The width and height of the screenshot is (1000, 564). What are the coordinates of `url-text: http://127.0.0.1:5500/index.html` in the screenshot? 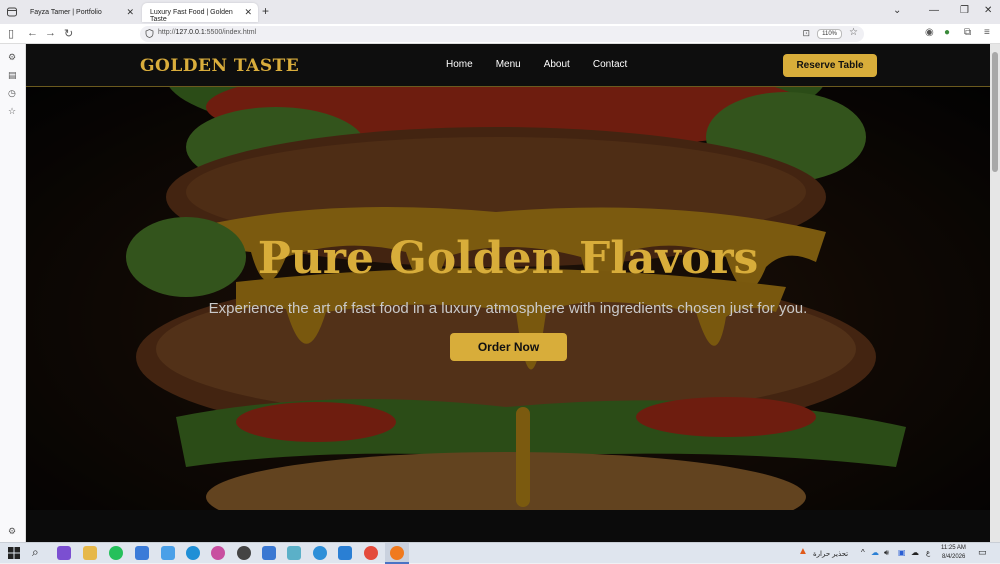 It's located at (207, 32).